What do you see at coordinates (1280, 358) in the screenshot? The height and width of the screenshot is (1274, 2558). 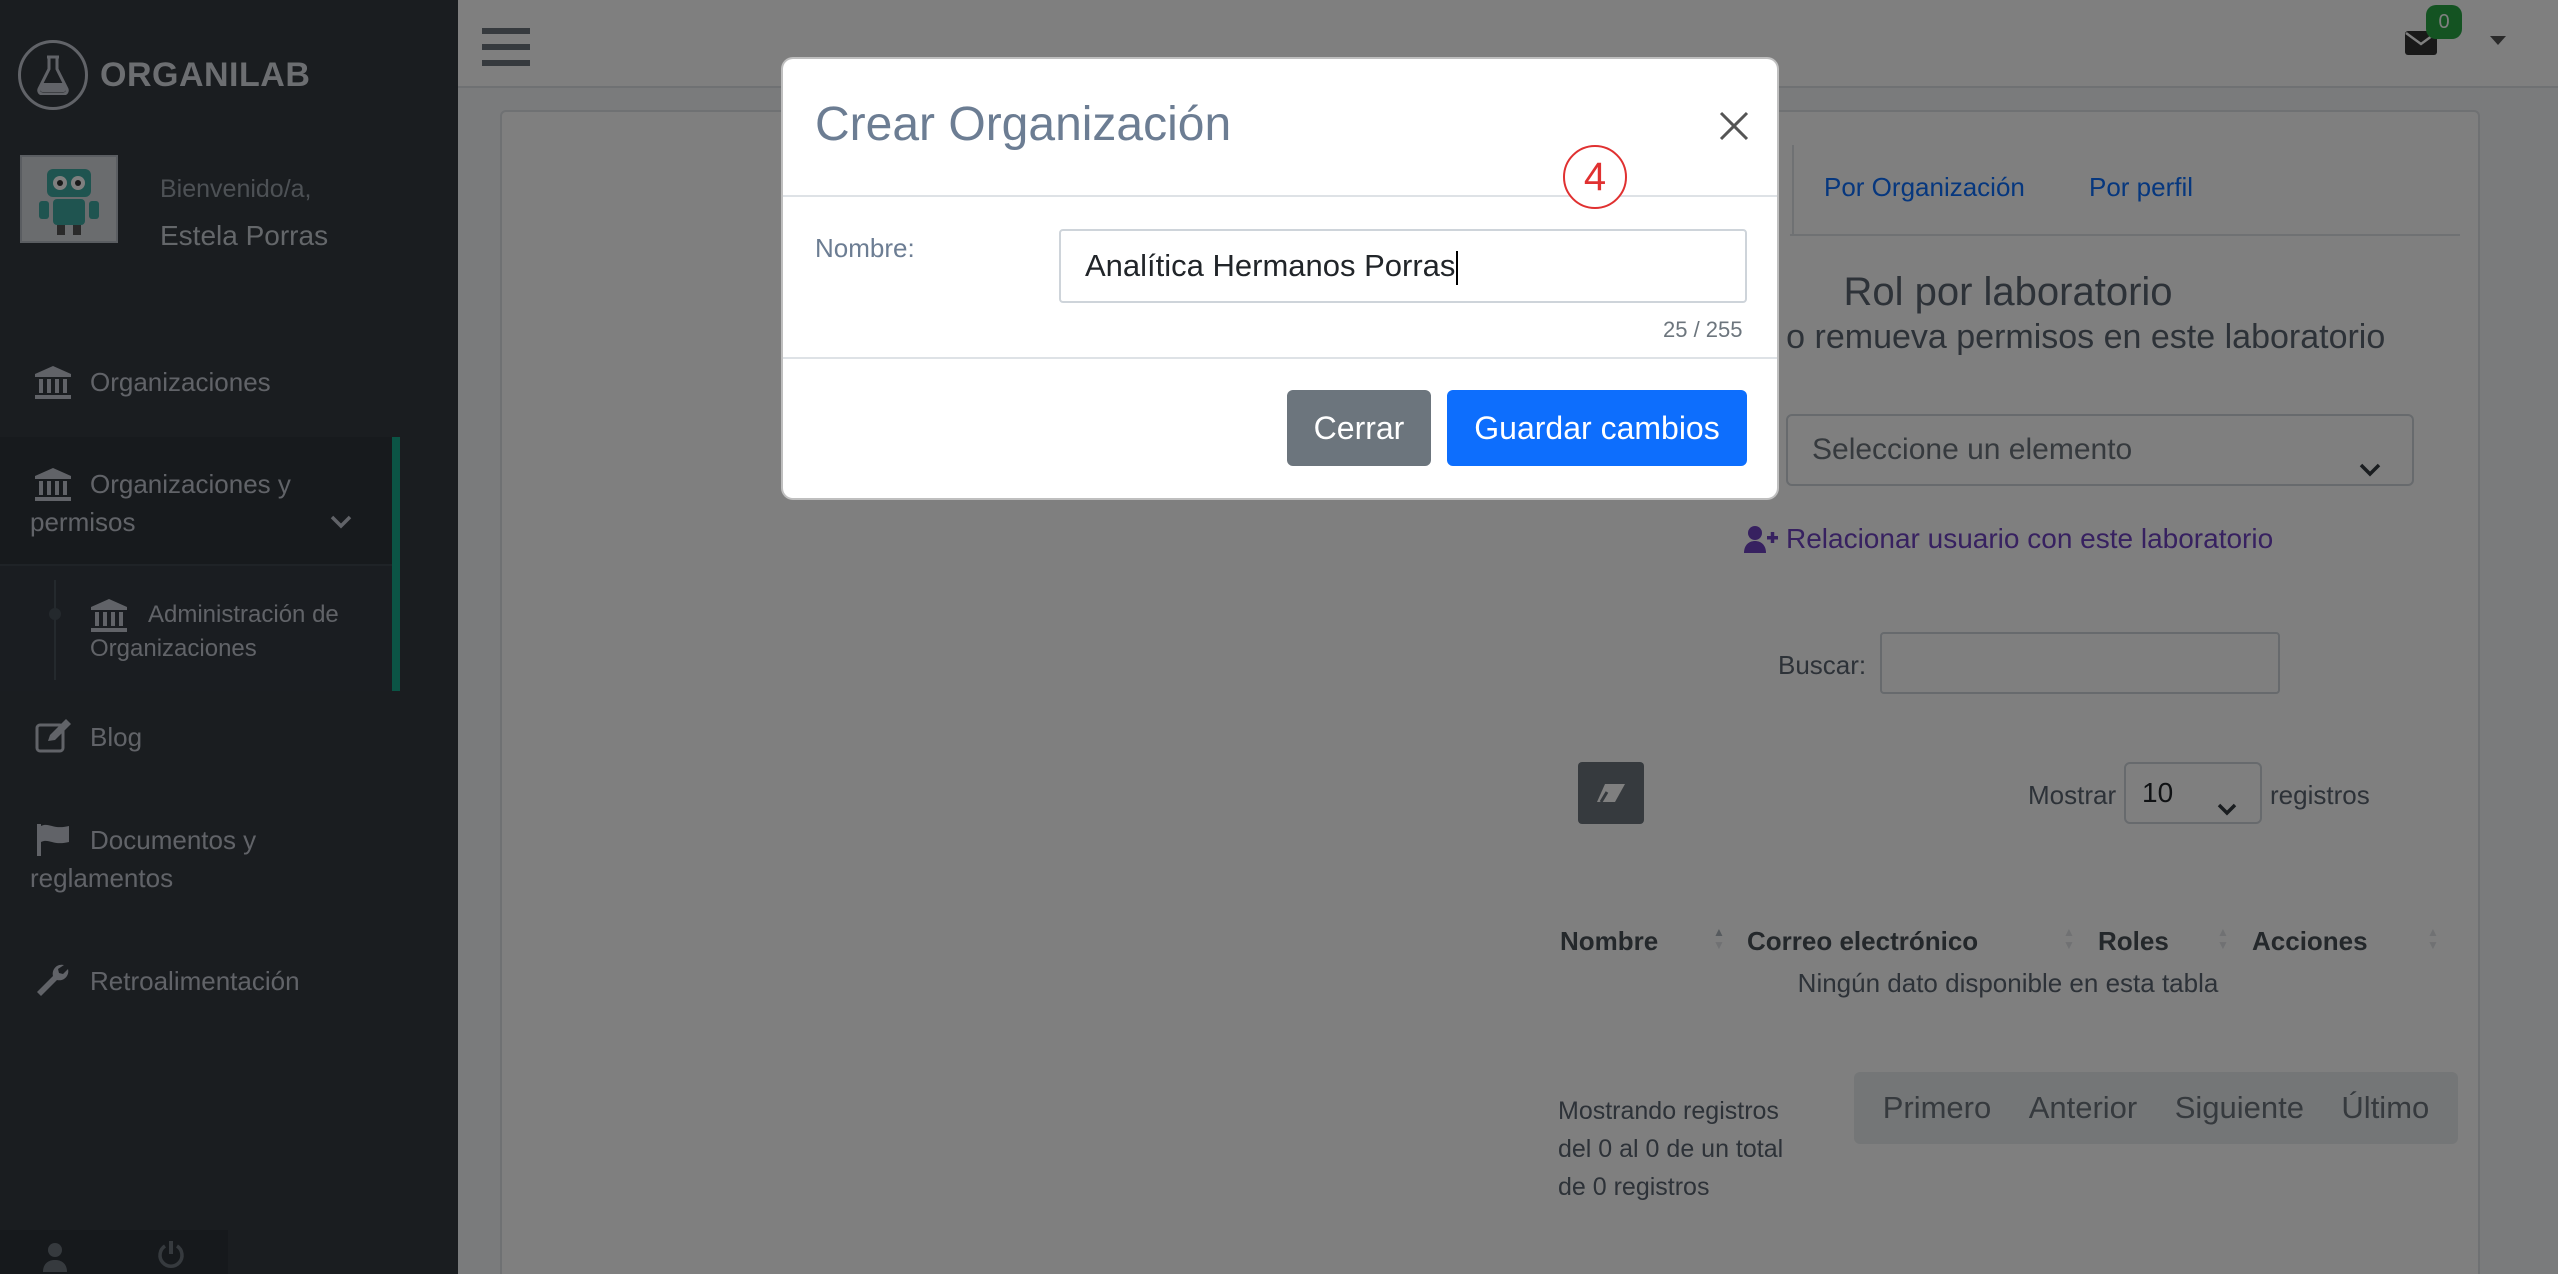 I see `modal-footer-divider` at bounding box center [1280, 358].